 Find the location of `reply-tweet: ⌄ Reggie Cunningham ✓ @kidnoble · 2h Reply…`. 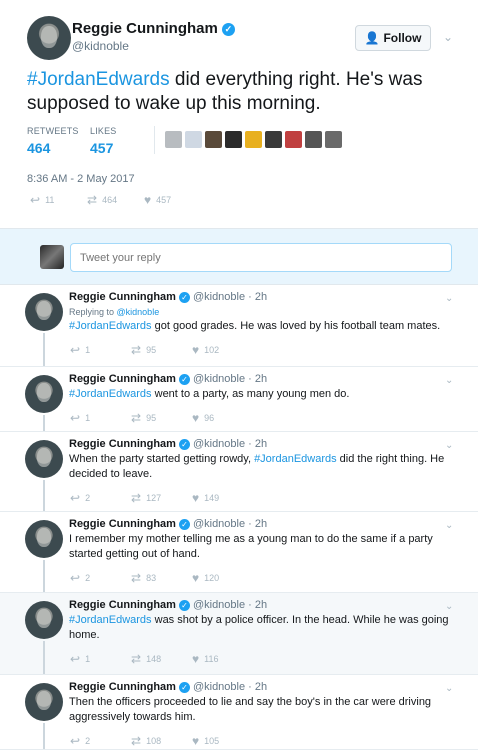

reply-tweet: ⌄ Reggie Cunningham ✓ @kidnoble · 2h Reply… is located at coordinates (239, 326).